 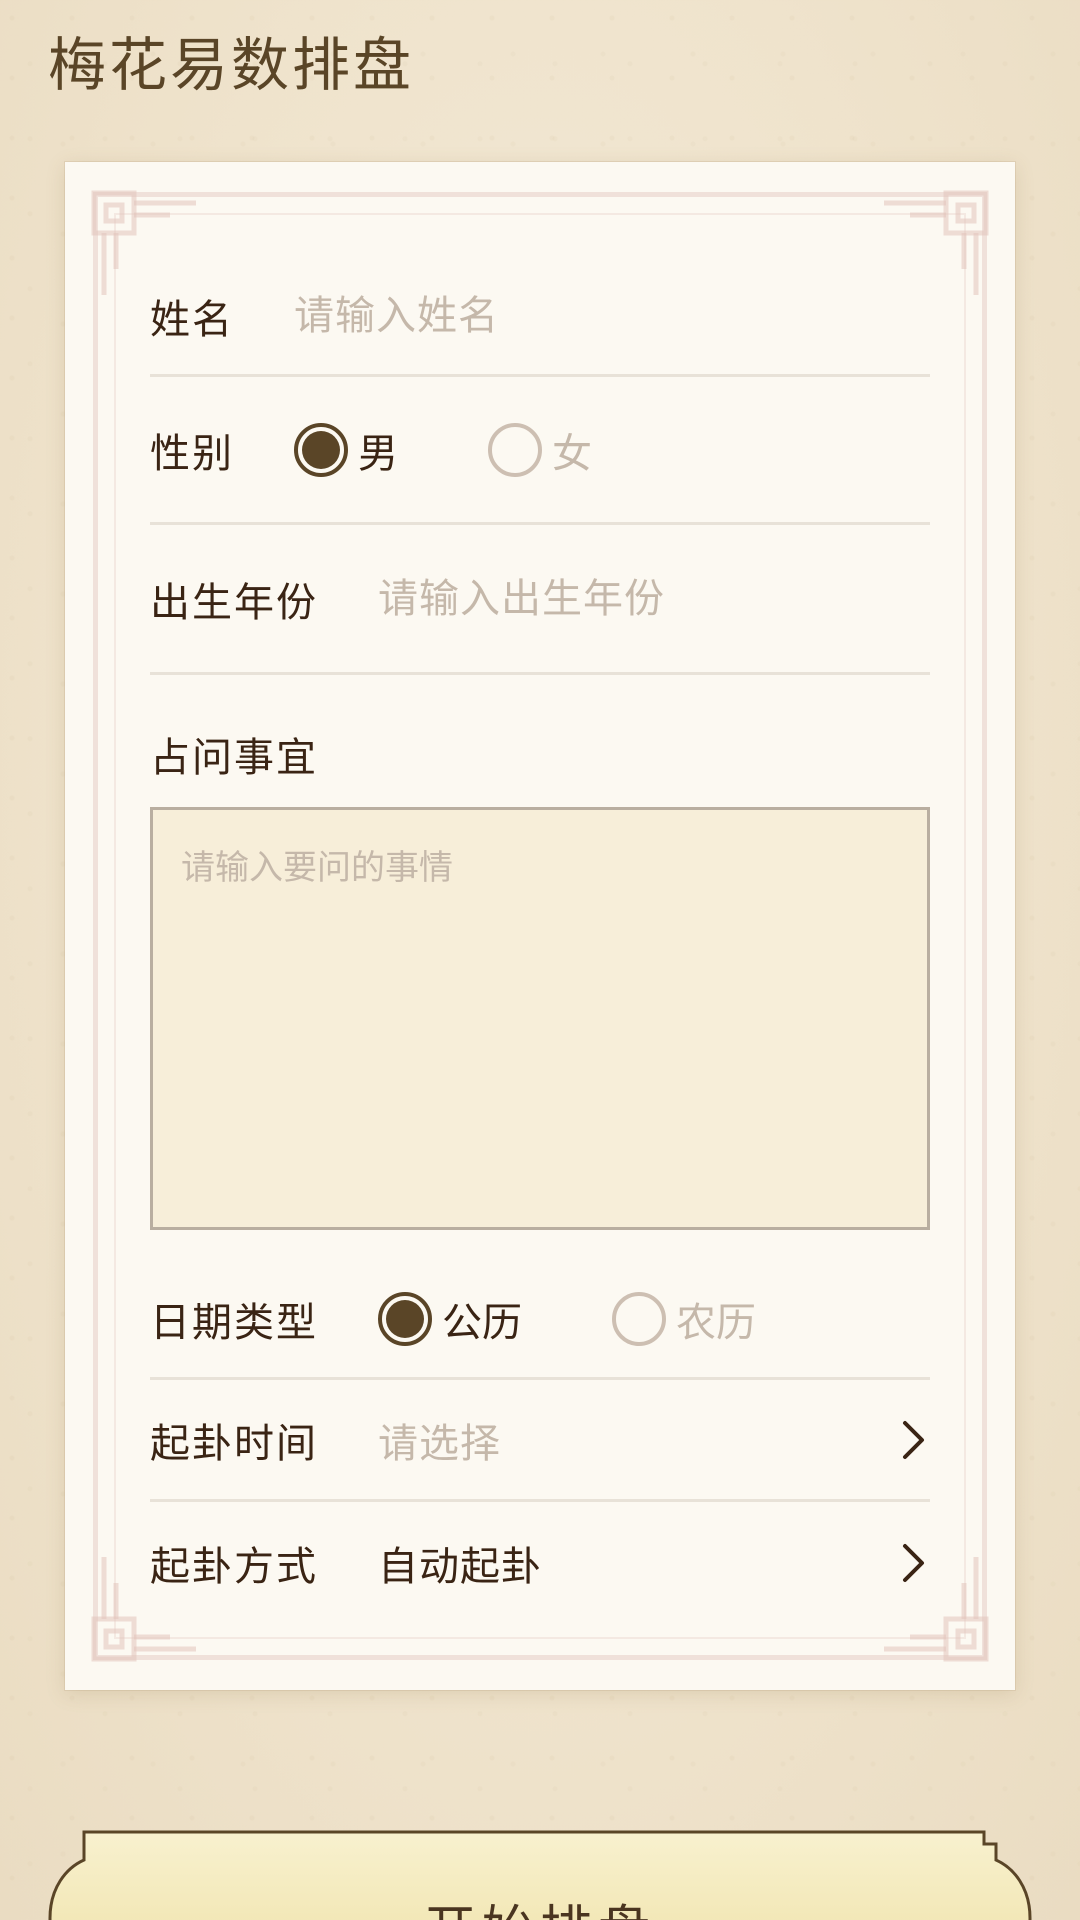 I want to click on start-button-label: 开始排盘, so click(x=540, y=1904).